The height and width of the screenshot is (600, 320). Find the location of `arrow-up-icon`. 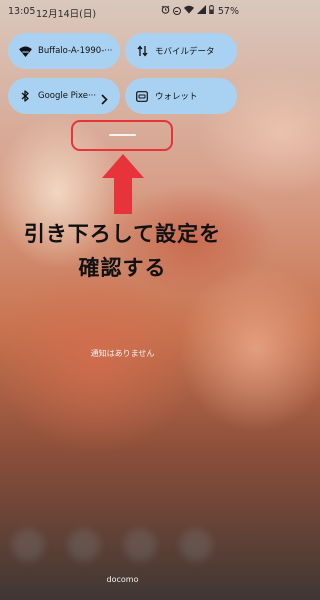

arrow-up-icon is located at coordinates (123, 166).